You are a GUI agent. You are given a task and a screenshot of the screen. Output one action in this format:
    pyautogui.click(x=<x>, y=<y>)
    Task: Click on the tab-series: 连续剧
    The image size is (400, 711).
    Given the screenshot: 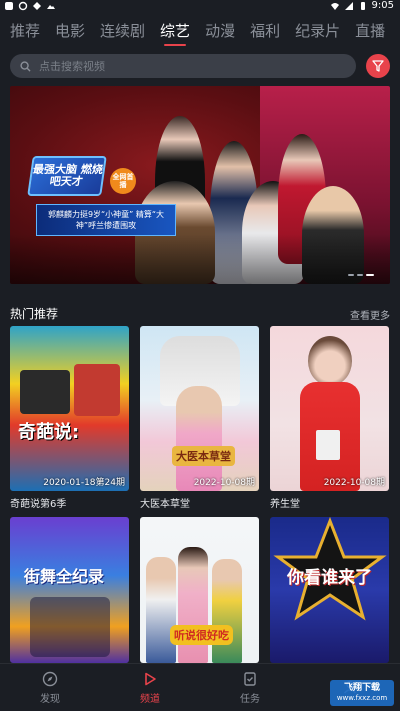 What is the action you would take?
    pyautogui.click(x=122, y=31)
    